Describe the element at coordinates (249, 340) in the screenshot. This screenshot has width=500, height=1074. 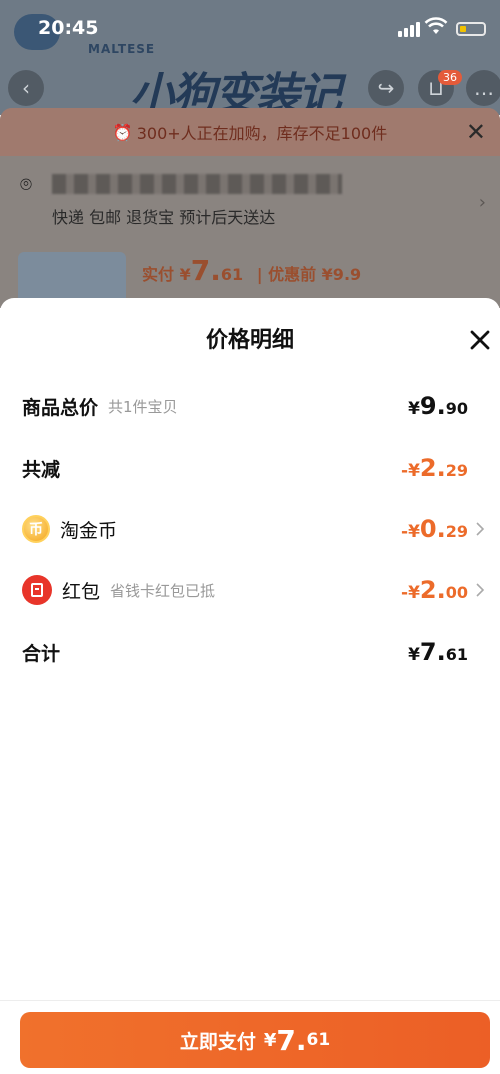
I see `sheet-title: 价格明细` at that location.